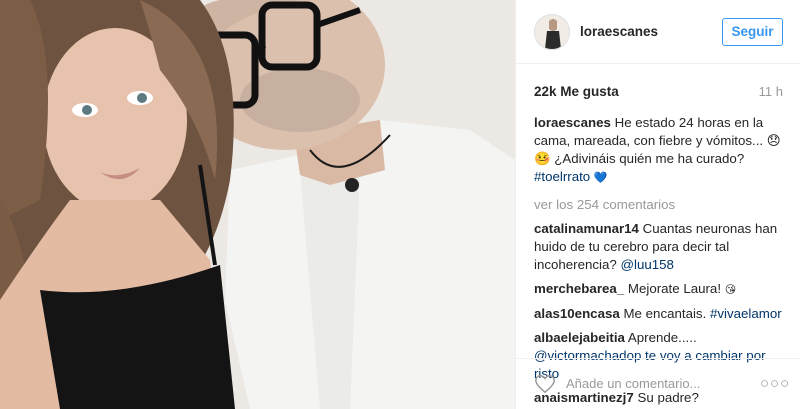 The image size is (800, 409). I want to click on post-header: loraescanes Seguir, so click(658, 32).